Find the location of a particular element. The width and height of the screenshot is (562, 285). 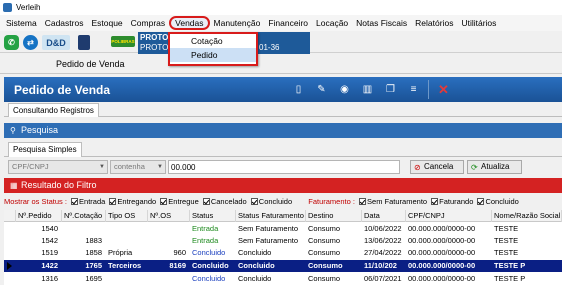

search-row: CPF/CNPJ ▼ contenha ▼ ⊘Cancela ⟳Atualiza is located at coordinates (283, 168).